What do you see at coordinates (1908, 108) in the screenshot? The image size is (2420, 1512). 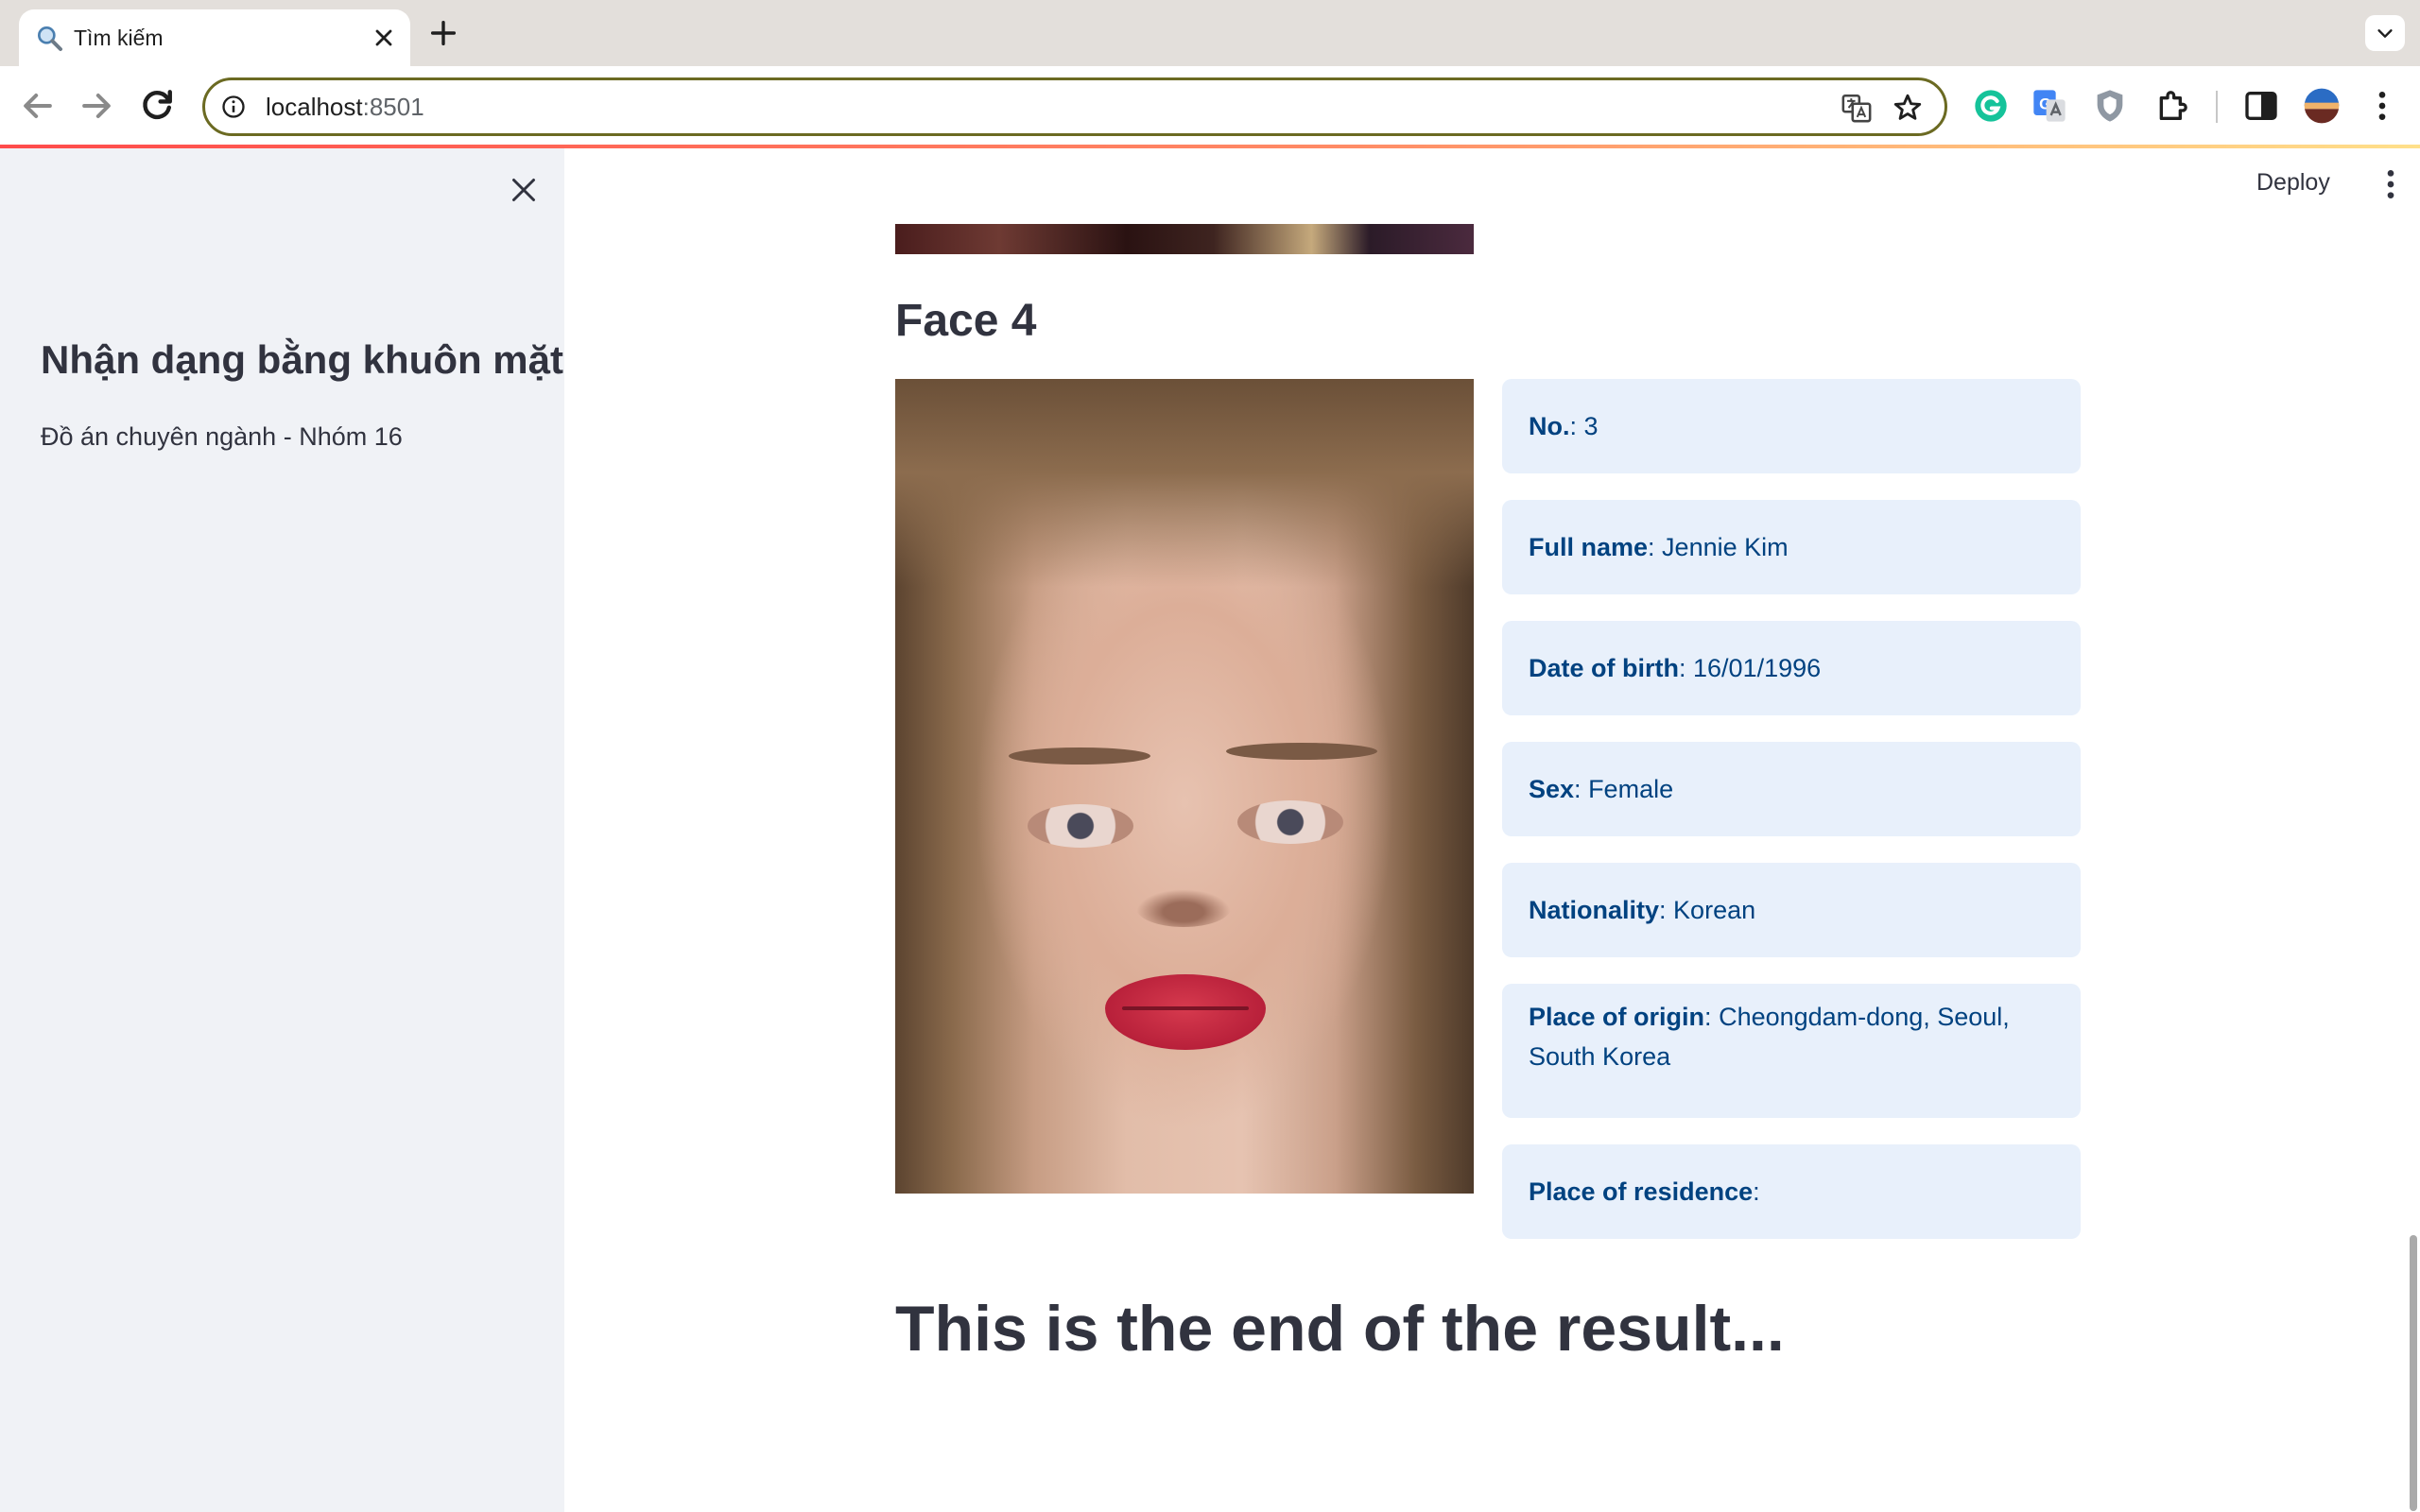 I see `bookmark-star-icon` at bounding box center [1908, 108].